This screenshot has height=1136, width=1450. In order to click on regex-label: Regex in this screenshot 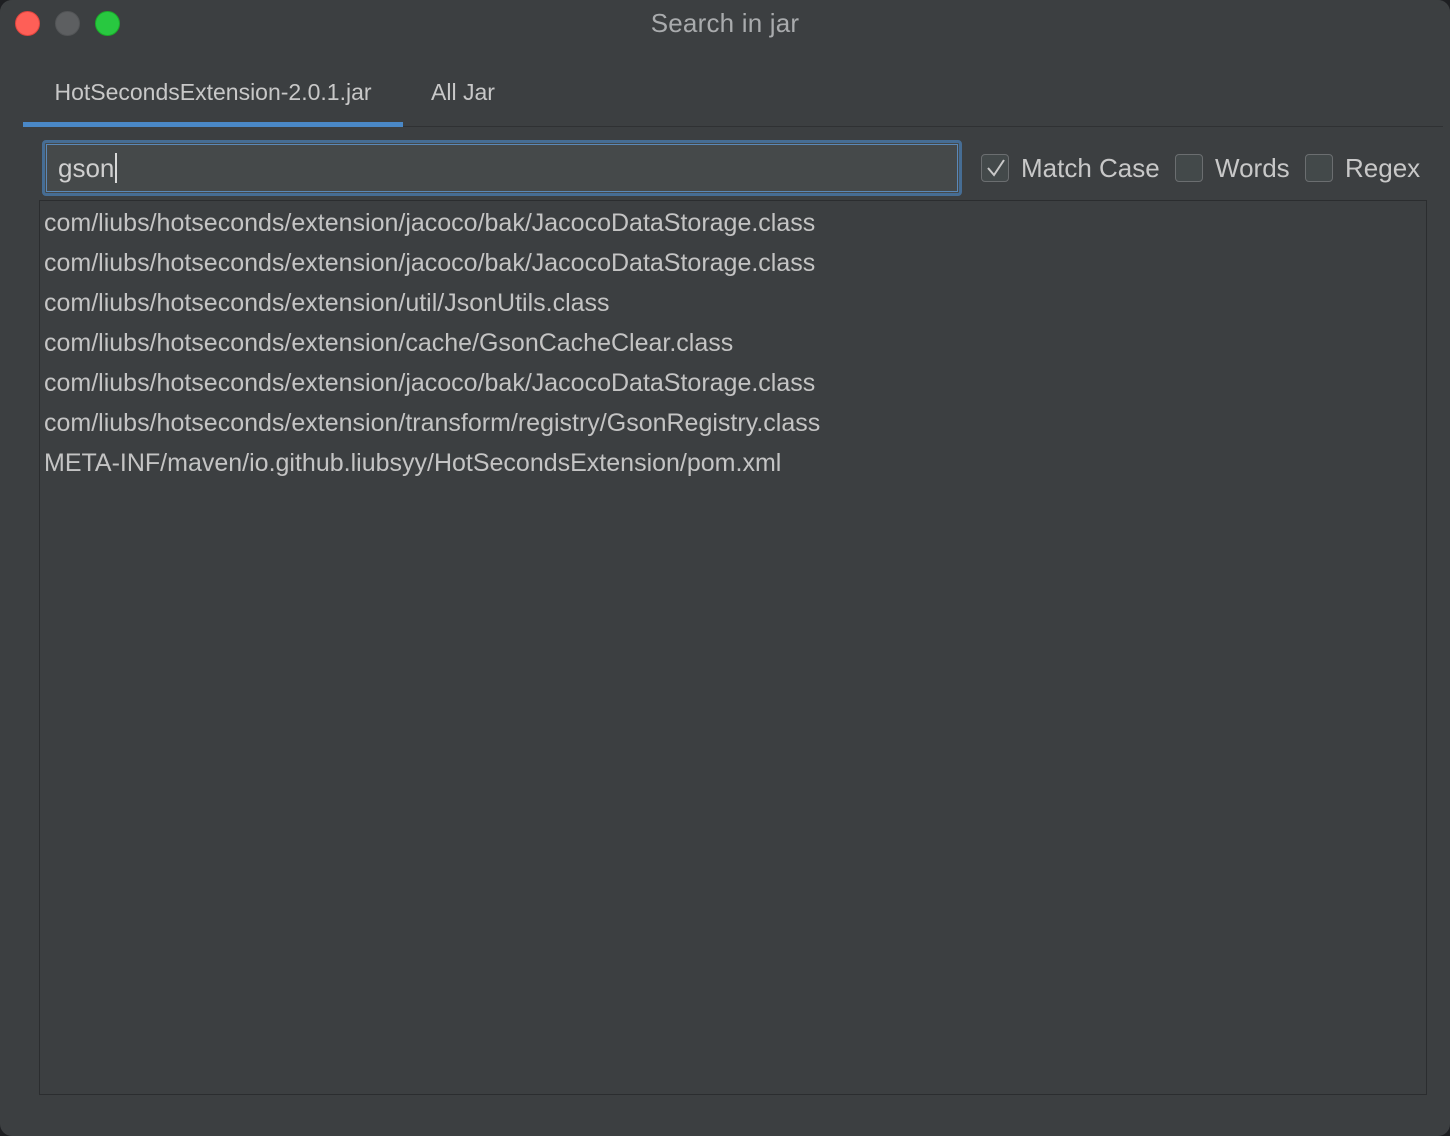, I will do `click(1383, 167)`.